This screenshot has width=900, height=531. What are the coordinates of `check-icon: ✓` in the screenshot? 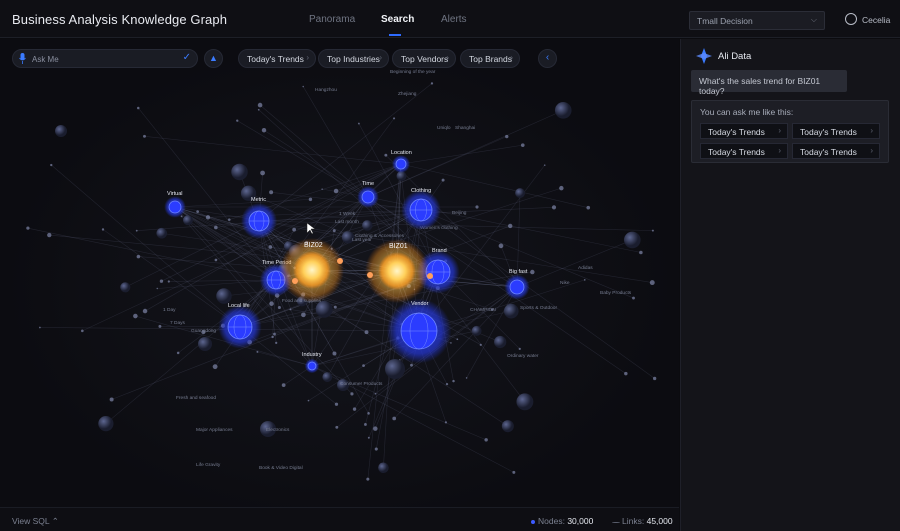 It's located at (187, 57).